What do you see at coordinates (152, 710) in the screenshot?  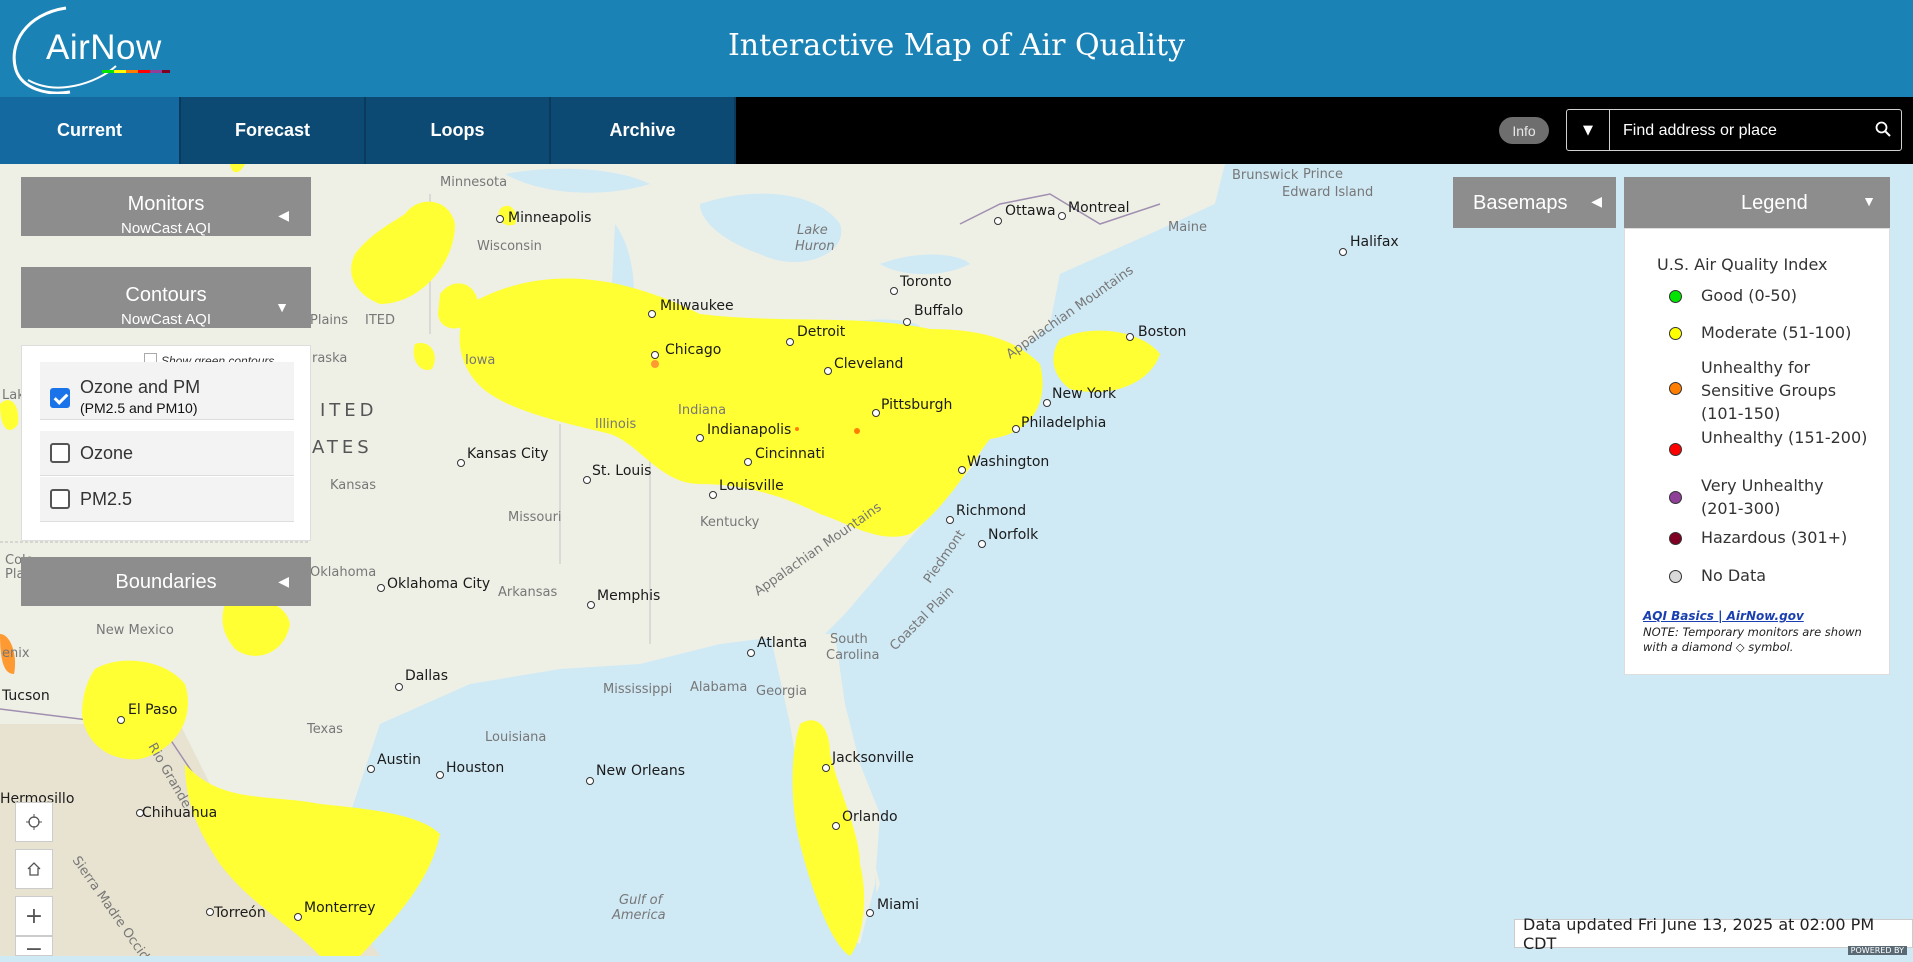 I see `svg-text: El Paso` at bounding box center [152, 710].